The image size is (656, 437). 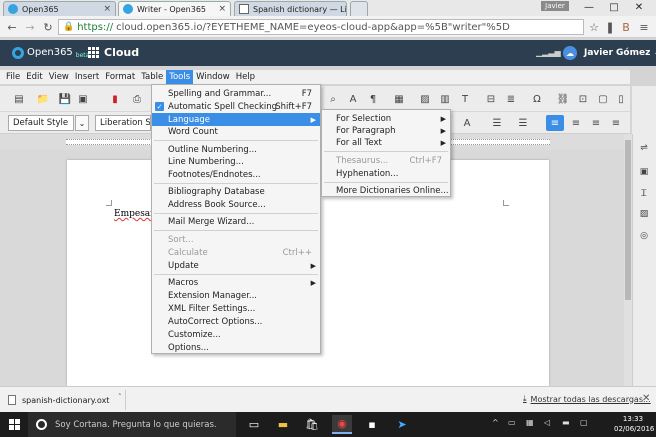 What do you see at coordinates (180, 77) in the screenshot?
I see `menu-tools: Tools` at bounding box center [180, 77].